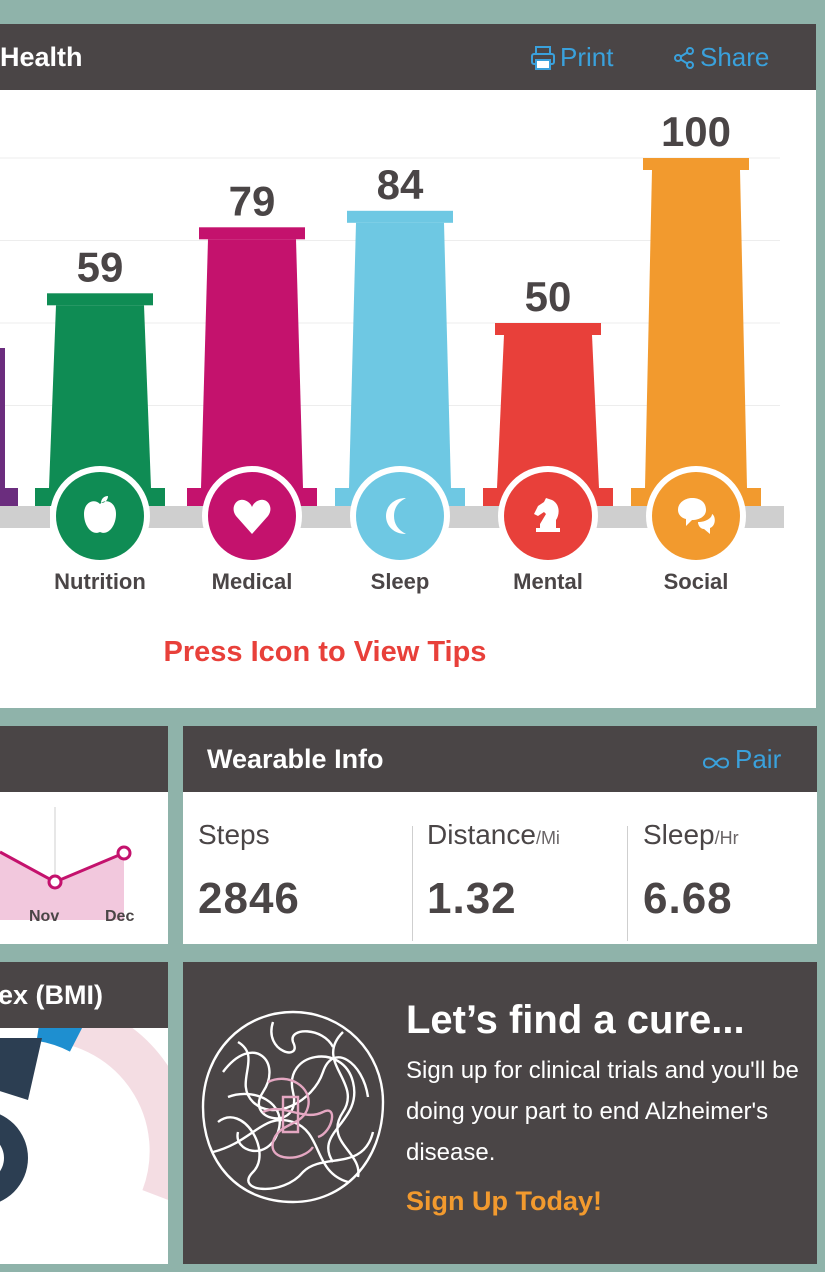 The width and height of the screenshot is (825, 1272). What do you see at coordinates (548, 581) in the screenshot?
I see `category-label-mental: Mental` at bounding box center [548, 581].